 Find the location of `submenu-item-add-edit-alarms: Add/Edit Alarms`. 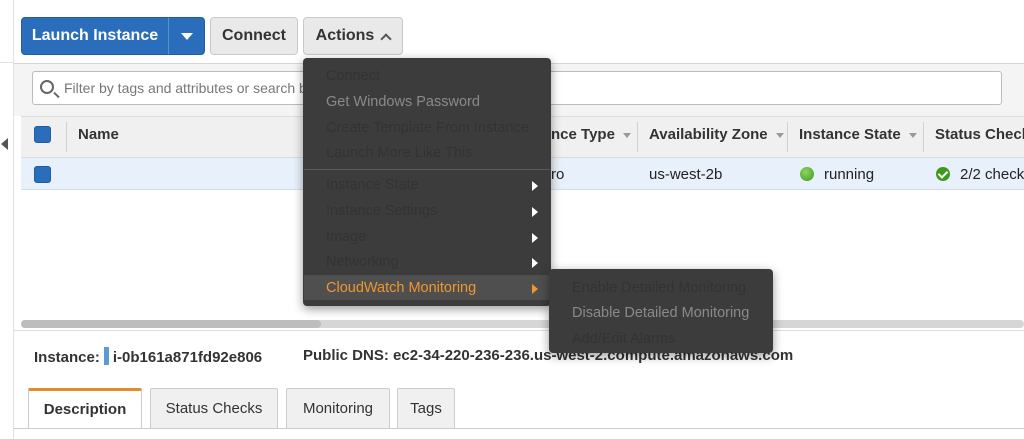

submenu-item-add-edit-alarms: Add/Edit Alarms is located at coordinates (623, 339).